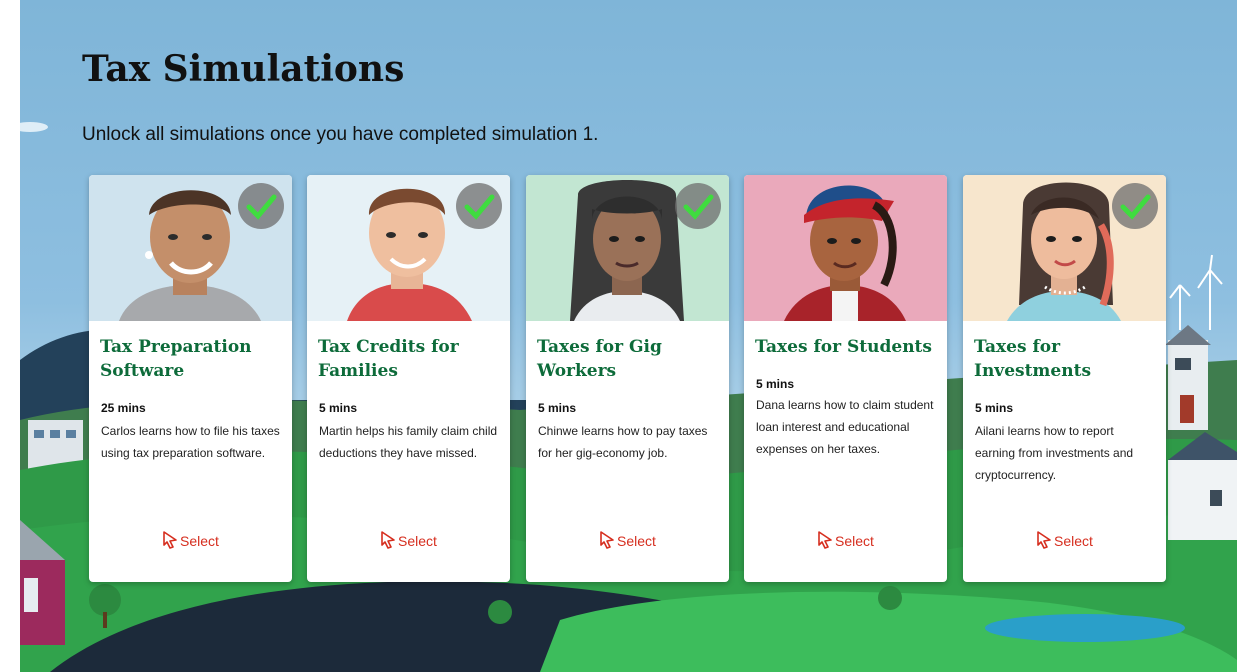 The image size is (1237, 672). I want to click on page-title: Tax Simulations, so click(243, 69).